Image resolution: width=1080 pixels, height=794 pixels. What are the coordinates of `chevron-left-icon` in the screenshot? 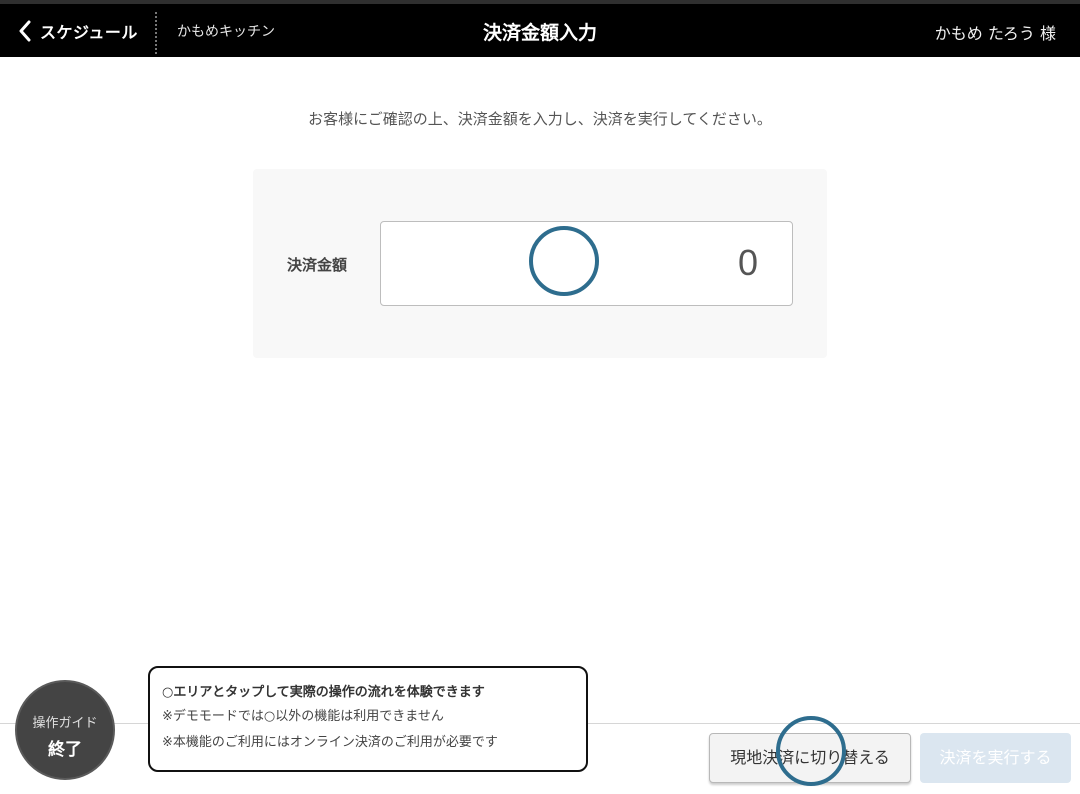 It's located at (25, 31).